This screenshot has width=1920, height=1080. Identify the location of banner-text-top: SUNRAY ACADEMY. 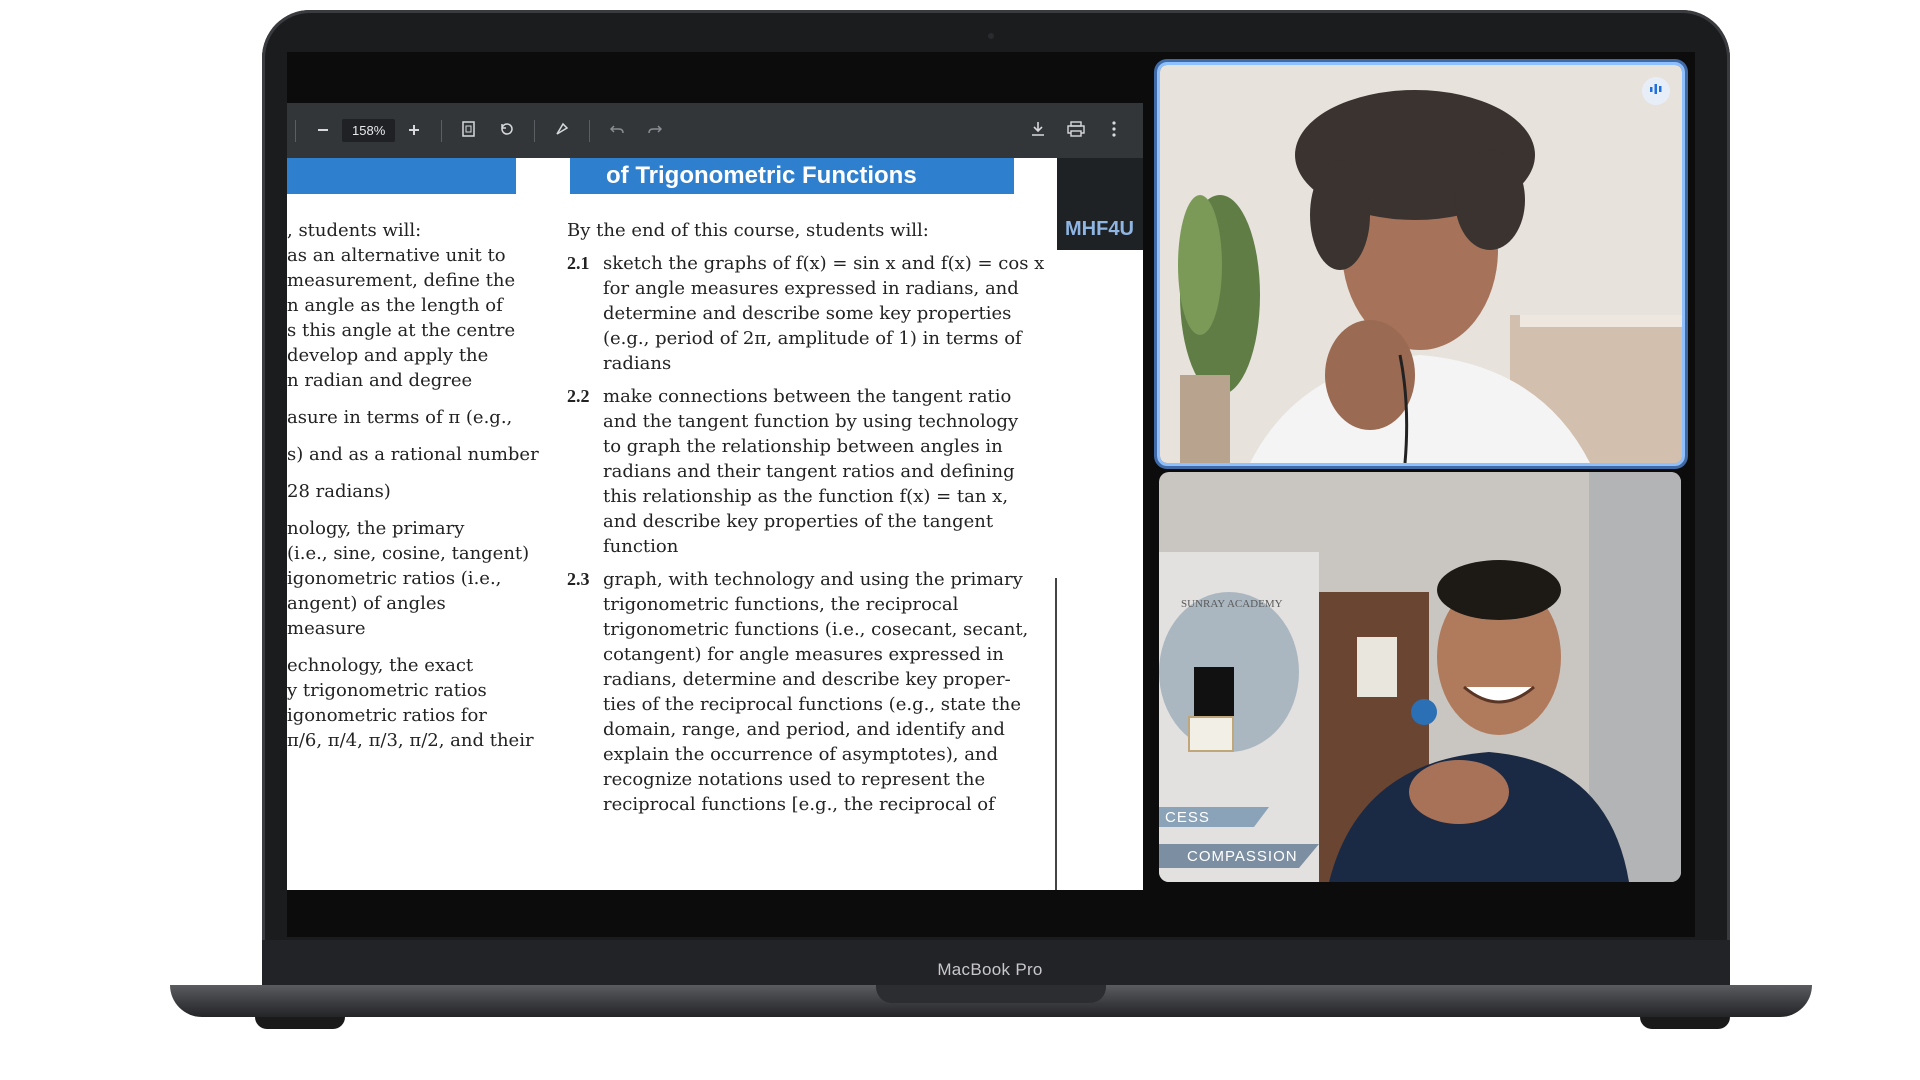
(1232, 604).